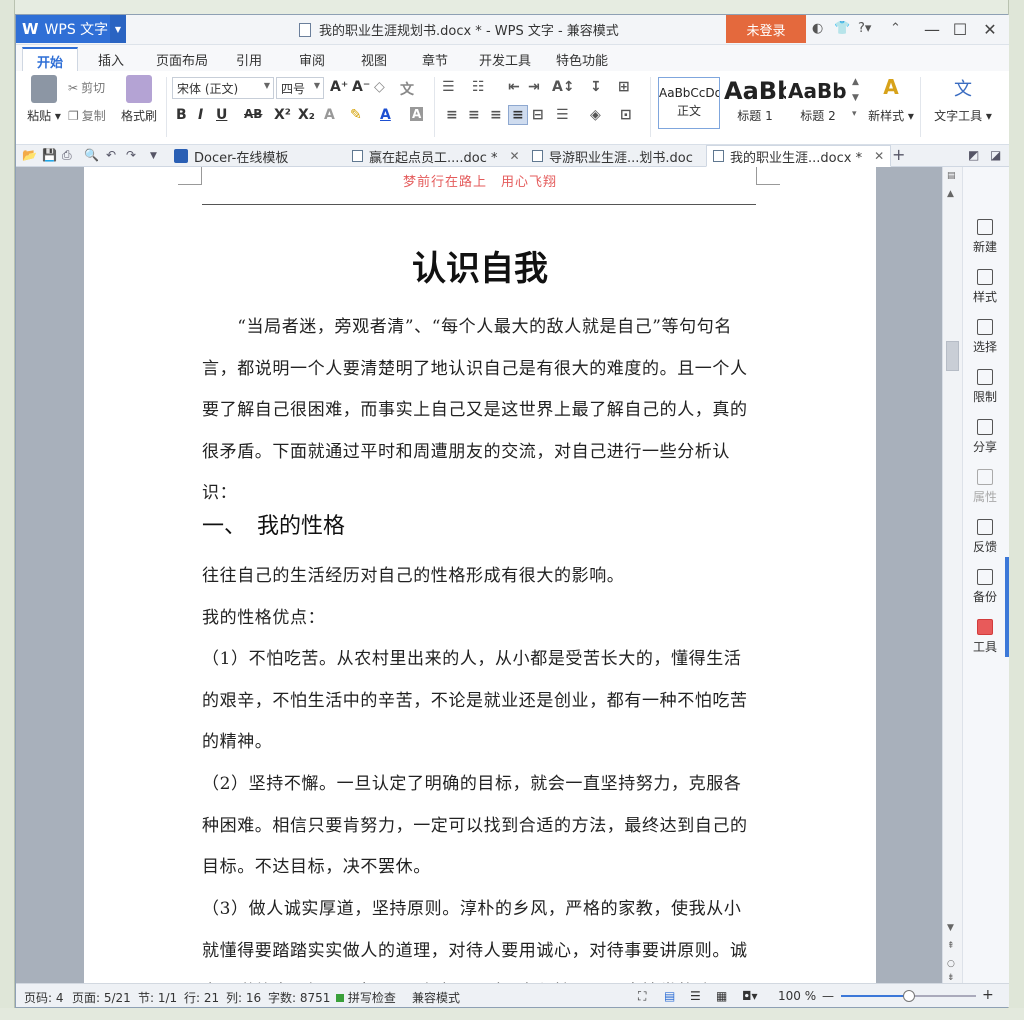  I want to click on minimize-icon: —, so click(932, 29).